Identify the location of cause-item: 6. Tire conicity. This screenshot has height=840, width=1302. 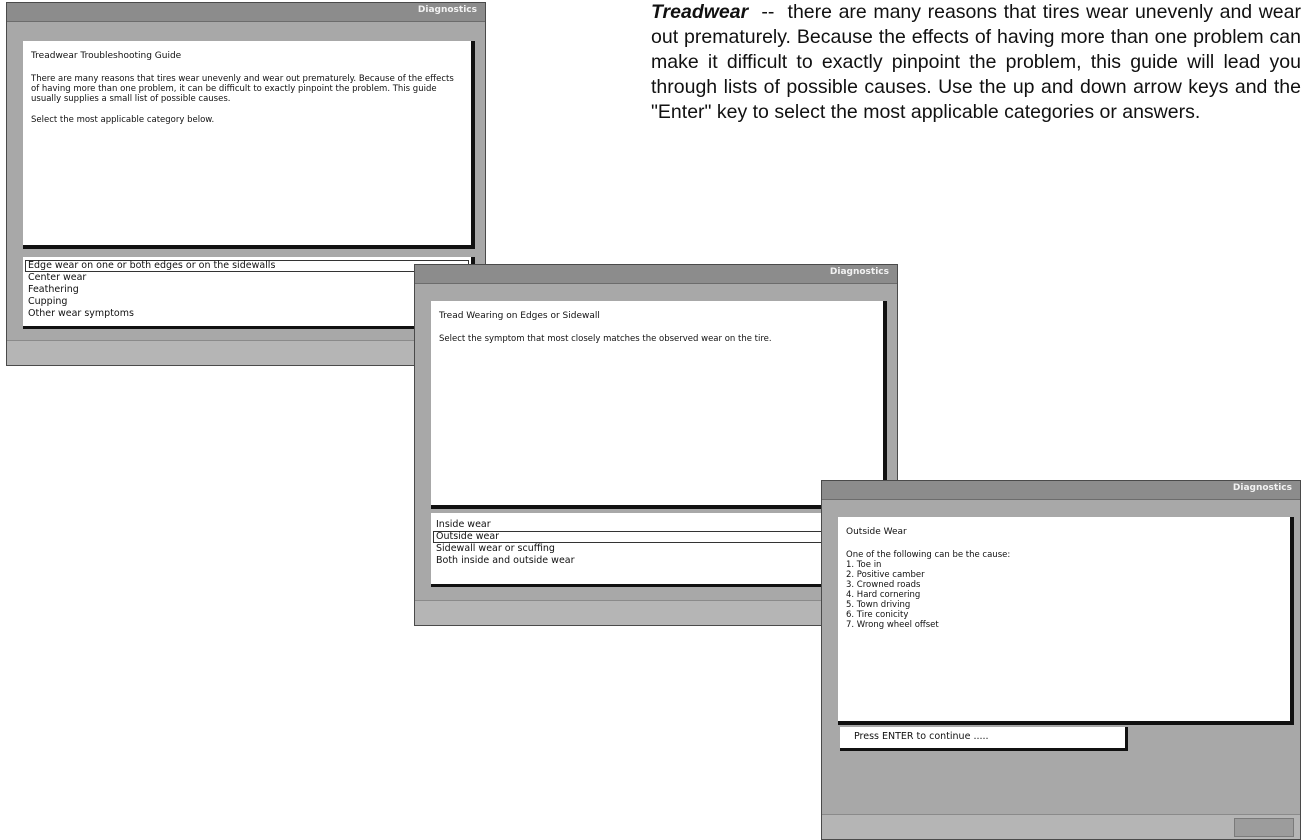
(877, 615).